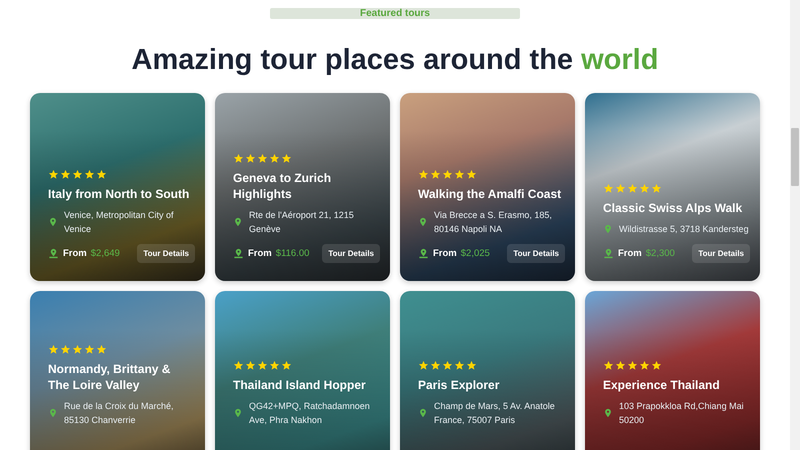  Describe the element at coordinates (302, 222) in the screenshot. I see `tour-address: Rte de l'Aéroport 21, 1215 Genève` at that location.